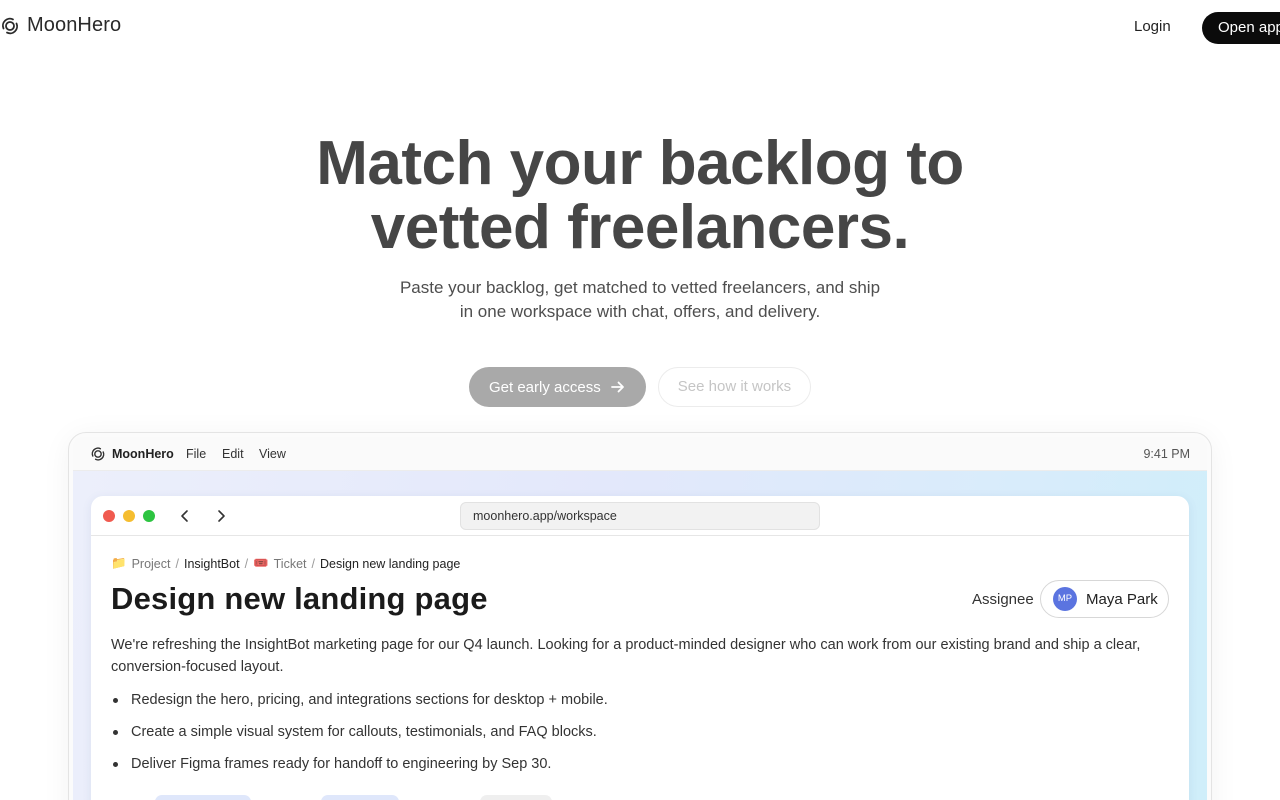  I want to click on menu-file: File, so click(196, 454).